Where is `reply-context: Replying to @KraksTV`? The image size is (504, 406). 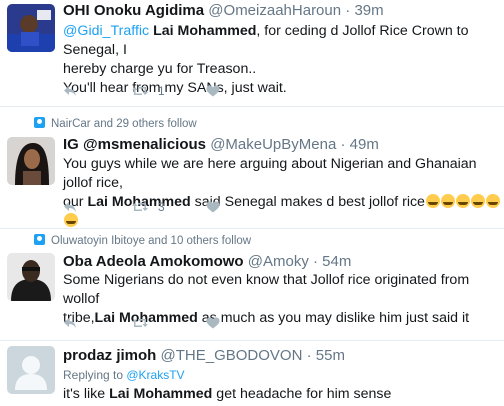 reply-context: Replying to @KraksTV is located at coordinates (124, 375).